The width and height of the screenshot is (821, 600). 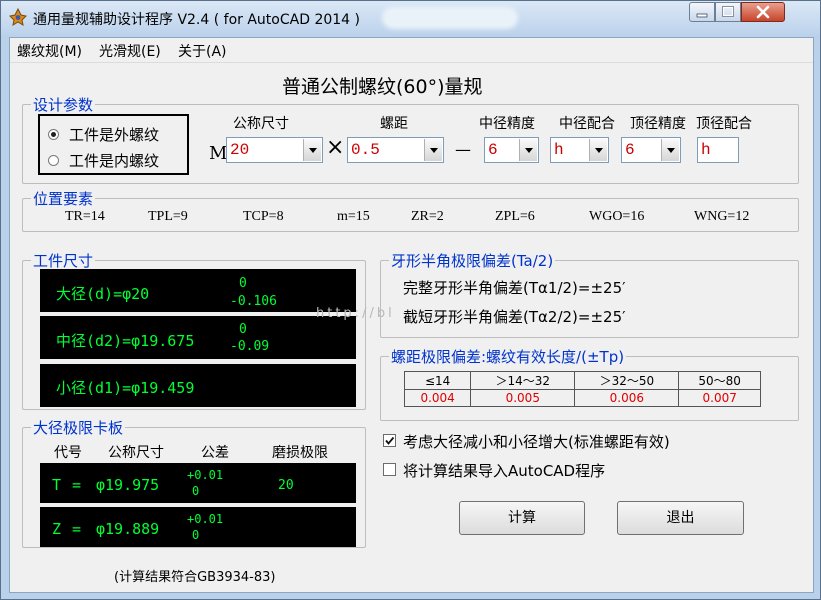 I want to click on workpiece-size-label: 工件尺寸, so click(x=63, y=260).